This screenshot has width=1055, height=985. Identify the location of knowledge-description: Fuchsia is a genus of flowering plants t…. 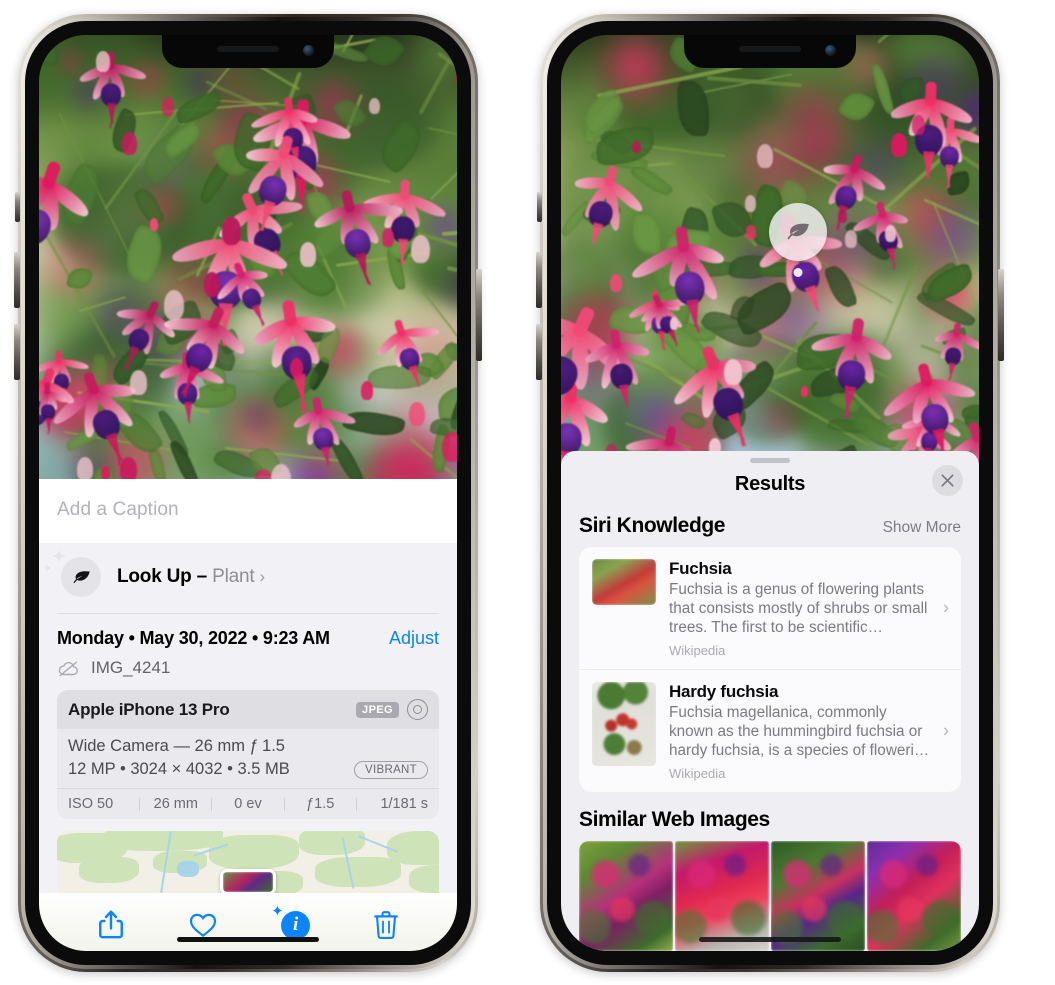
(798, 609).